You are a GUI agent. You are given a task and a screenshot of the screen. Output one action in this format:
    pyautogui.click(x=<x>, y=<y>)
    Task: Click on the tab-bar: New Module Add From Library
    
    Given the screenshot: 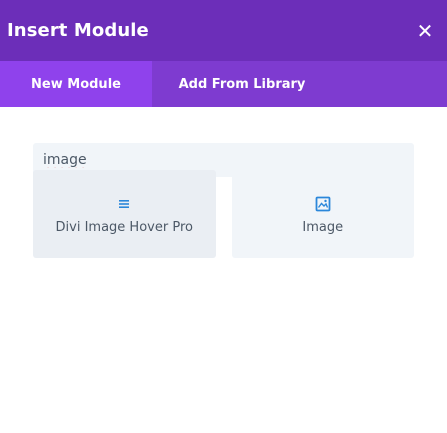 What is the action you would take?
    pyautogui.click(x=223, y=84)
    